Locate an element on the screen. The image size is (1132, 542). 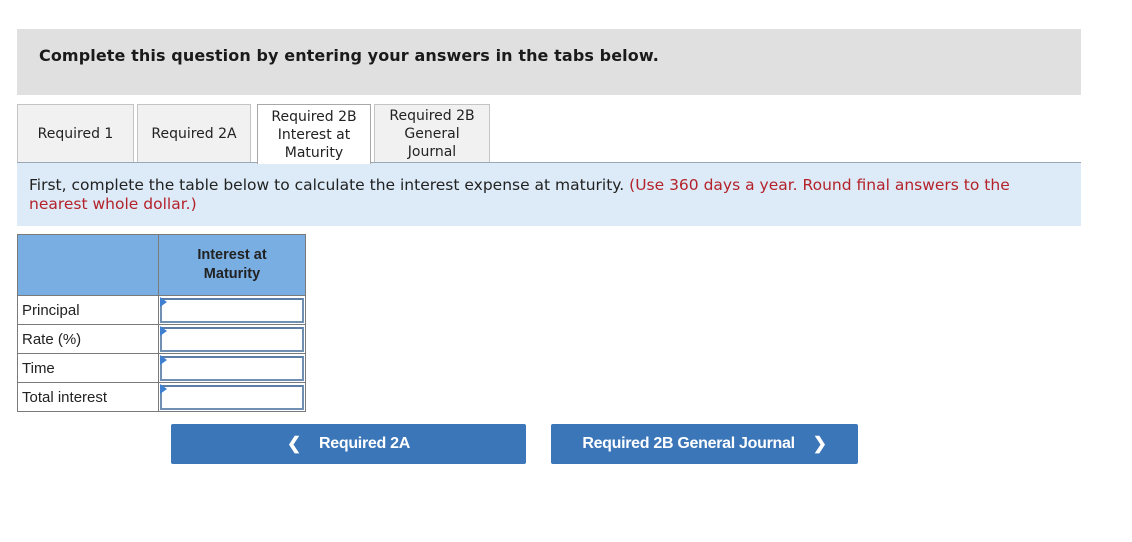
header-interest-at-maturity: Interest at Maturity is located at coordinates (232, 265).